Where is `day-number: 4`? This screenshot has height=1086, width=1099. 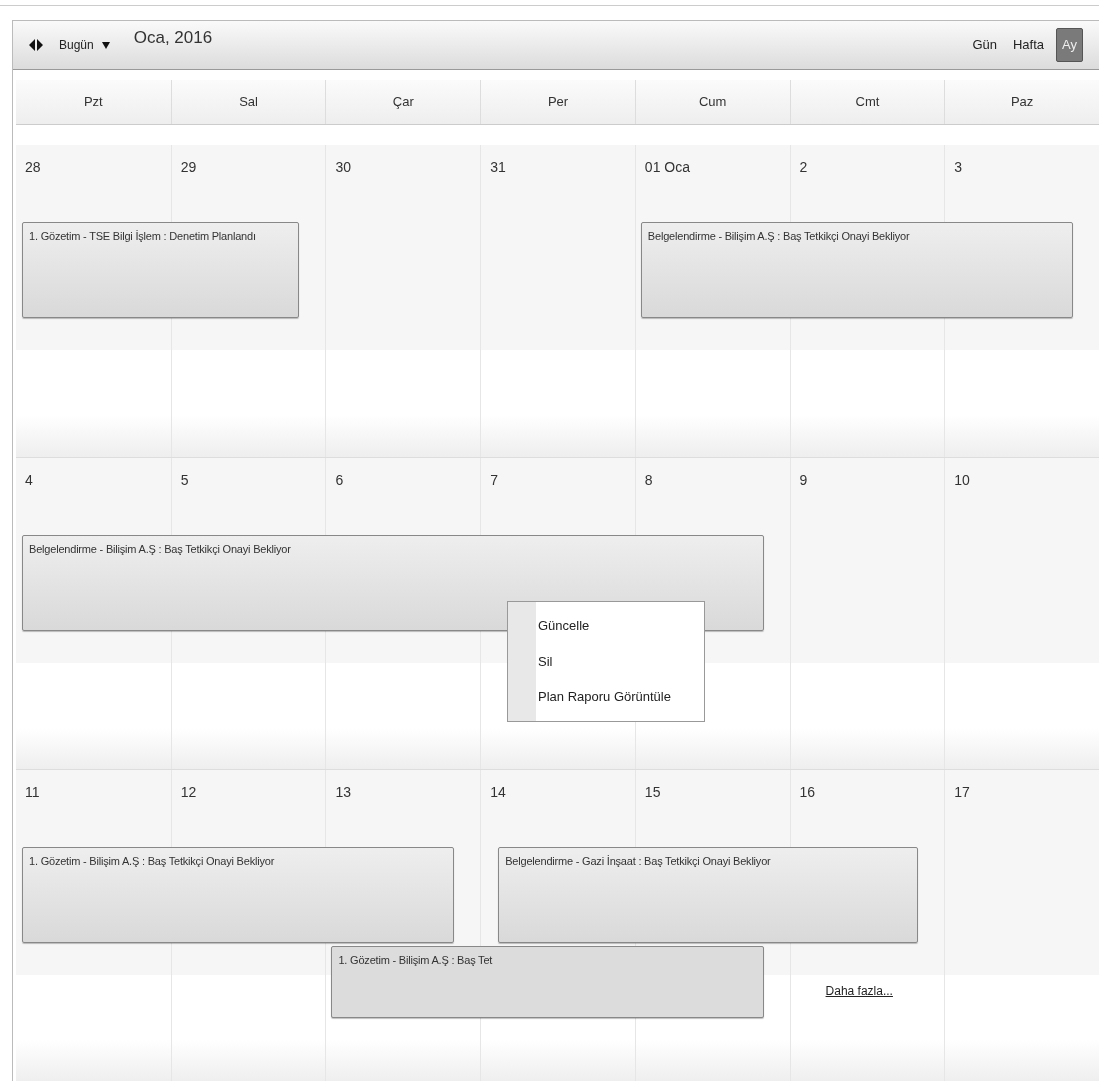
day-number: 4 is located at coordinates (29, 480).